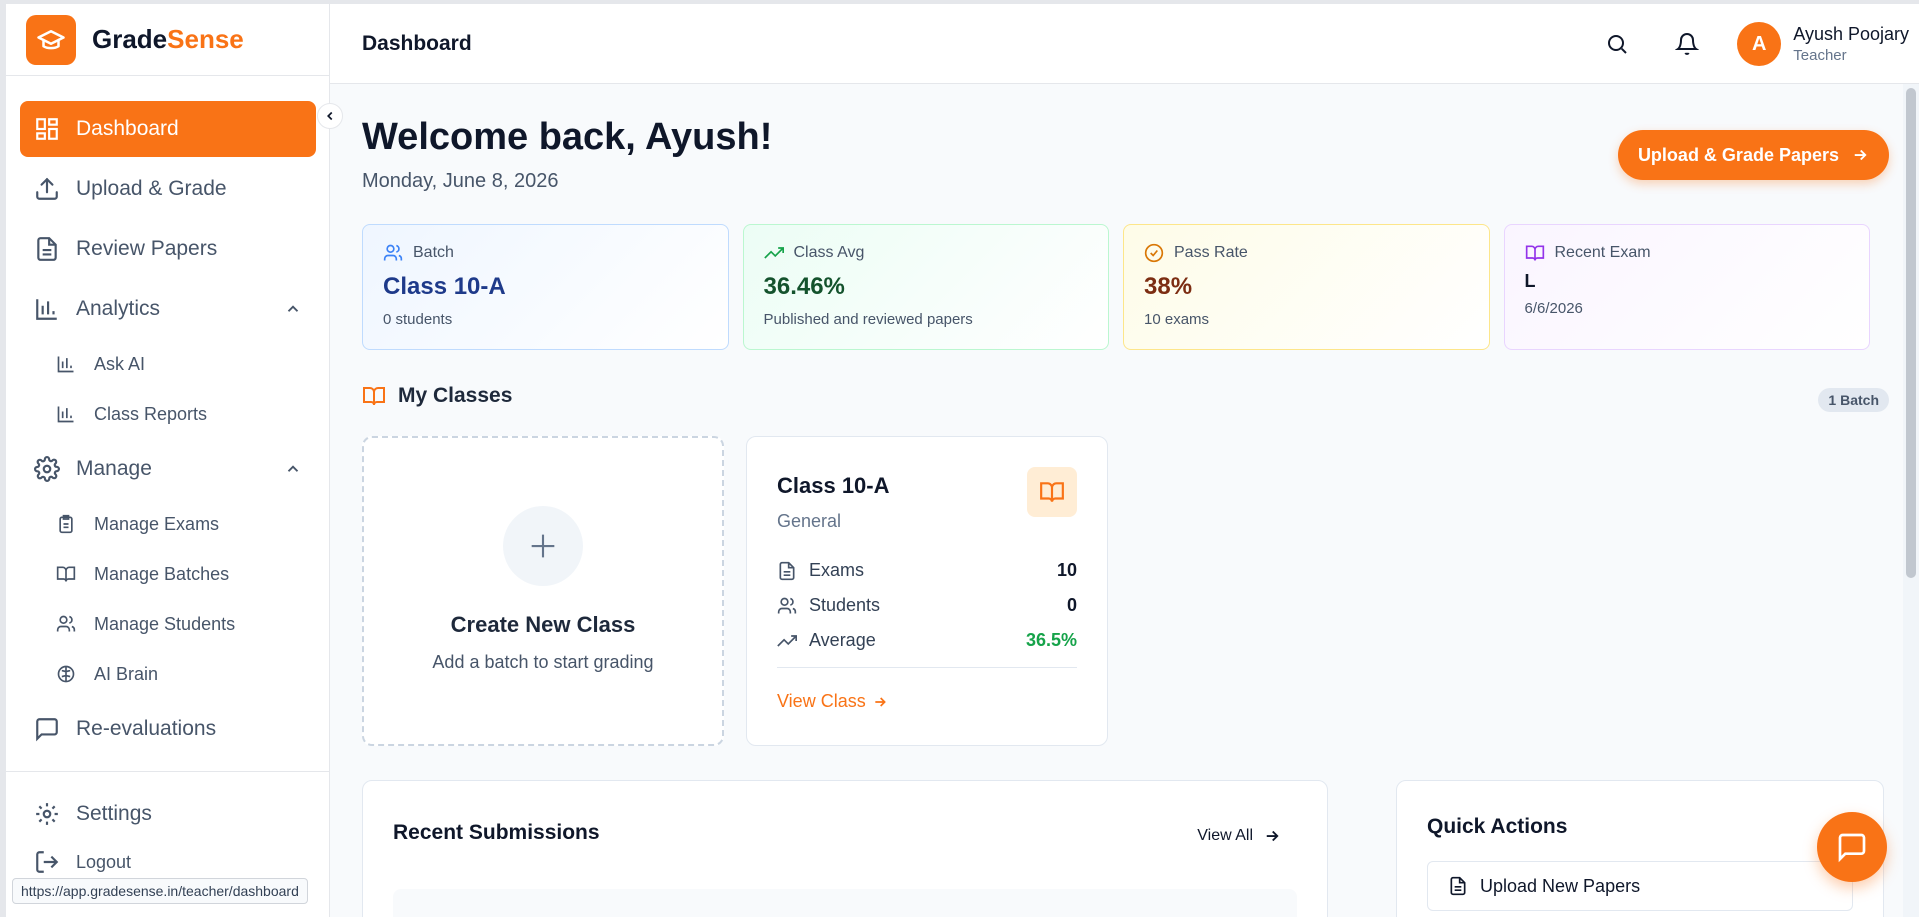  I want to click on class-stat-exams: Exams 10, so click(927, 570).